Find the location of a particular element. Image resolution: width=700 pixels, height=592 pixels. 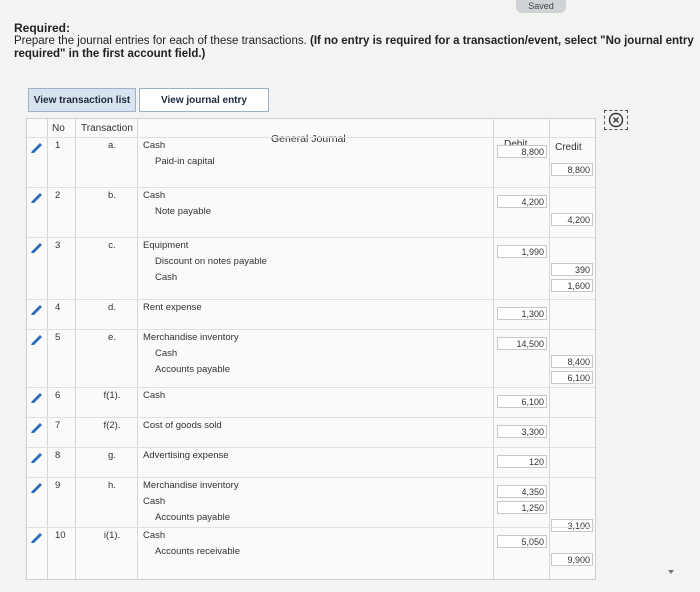

journal-line: Cash 5,050 is located at coordinates (311, 538).